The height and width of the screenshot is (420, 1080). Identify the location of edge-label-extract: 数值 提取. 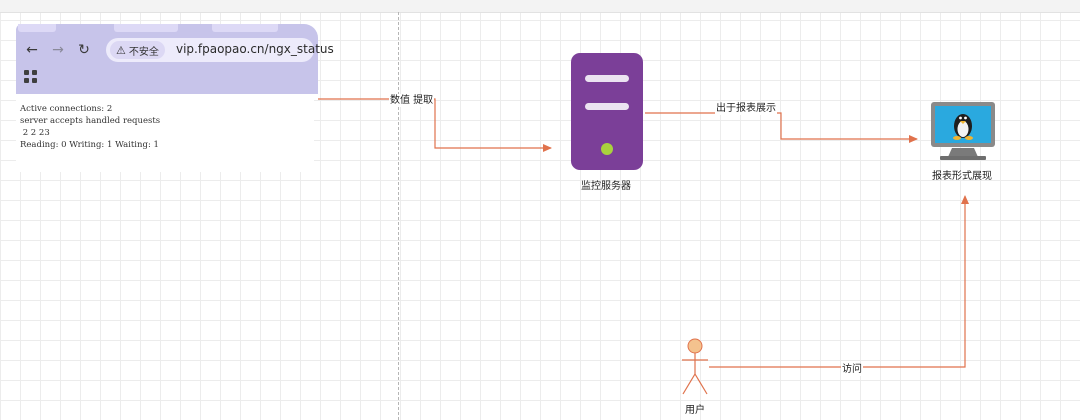
(412, 100).